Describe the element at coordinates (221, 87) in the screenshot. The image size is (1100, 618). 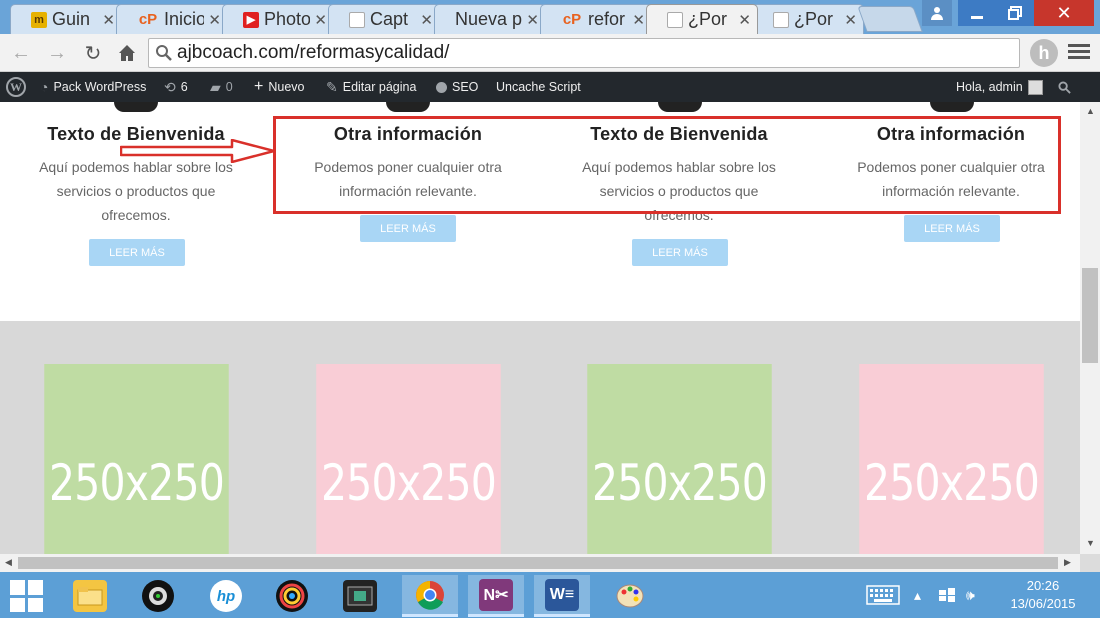
I see `comments-menu: ▰ 0` at that location.